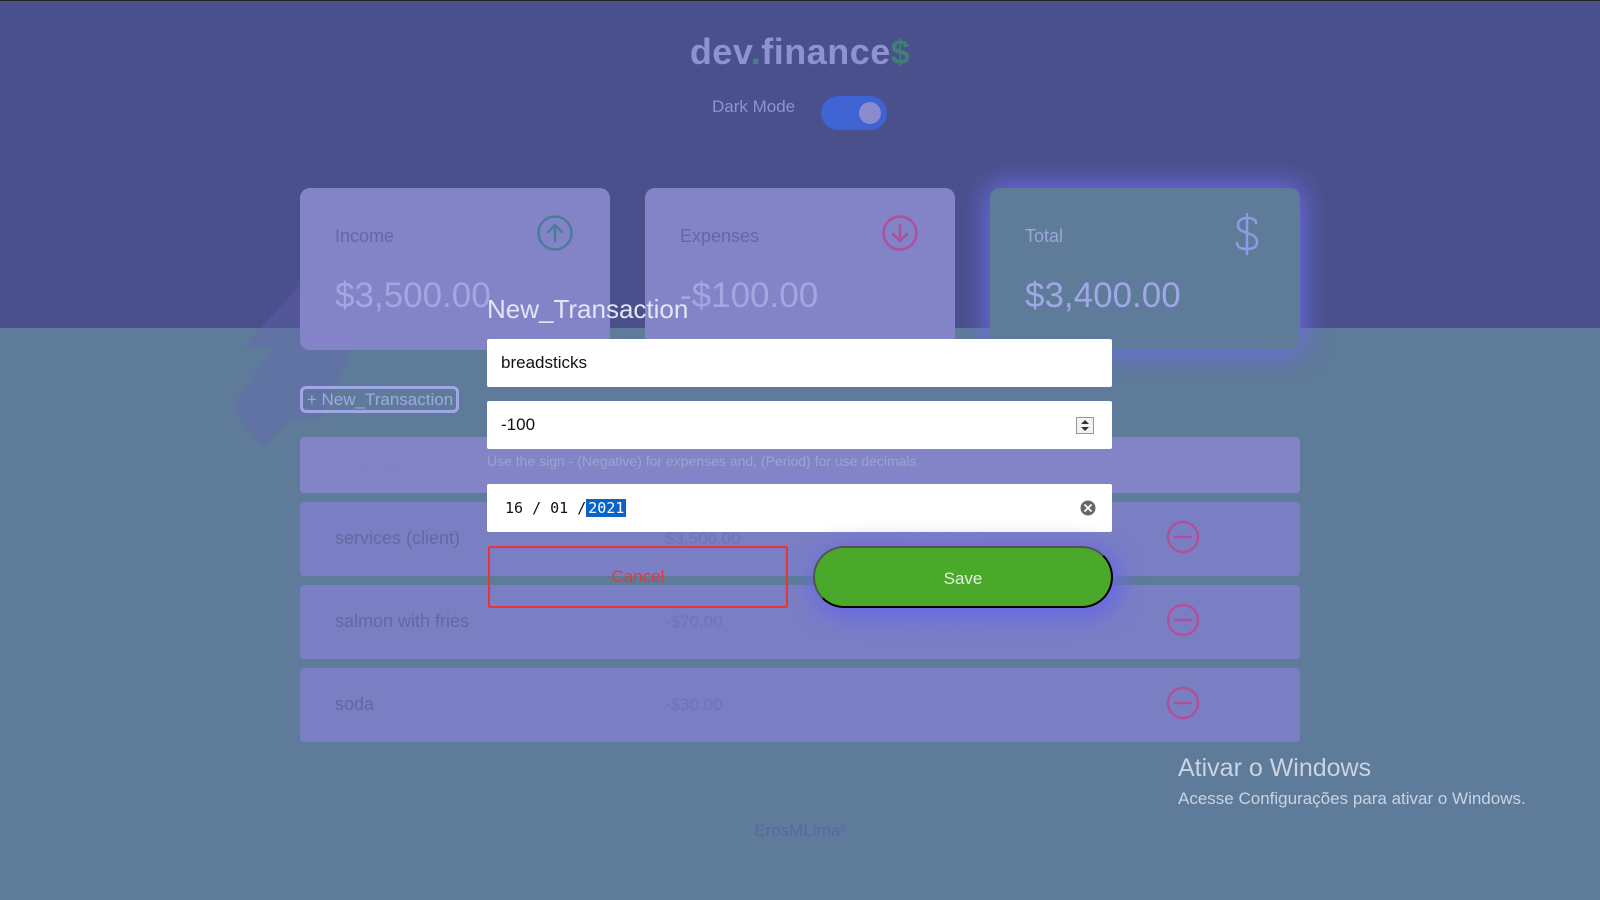 This screenshot has width=1600, height=900. I want to click on date-year: 2021, so click(606, 508).